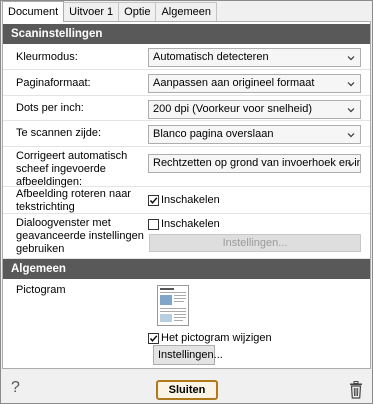 The height and width of the screenshot is (404, 373). Describe the element at coordinates (153, 224) in the screenshot. I see `checkbox-unchecked` at that location.